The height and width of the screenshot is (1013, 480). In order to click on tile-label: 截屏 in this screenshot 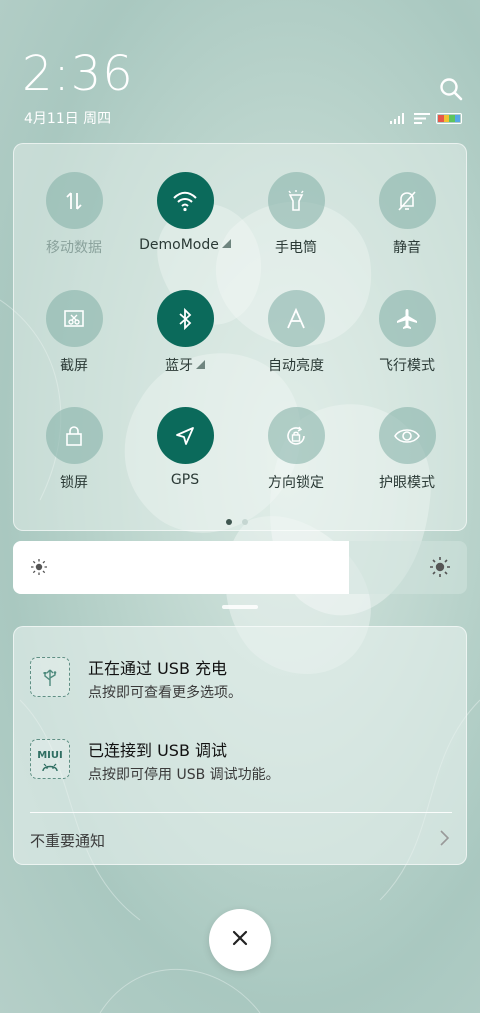, I will do `click(74, 366)`.